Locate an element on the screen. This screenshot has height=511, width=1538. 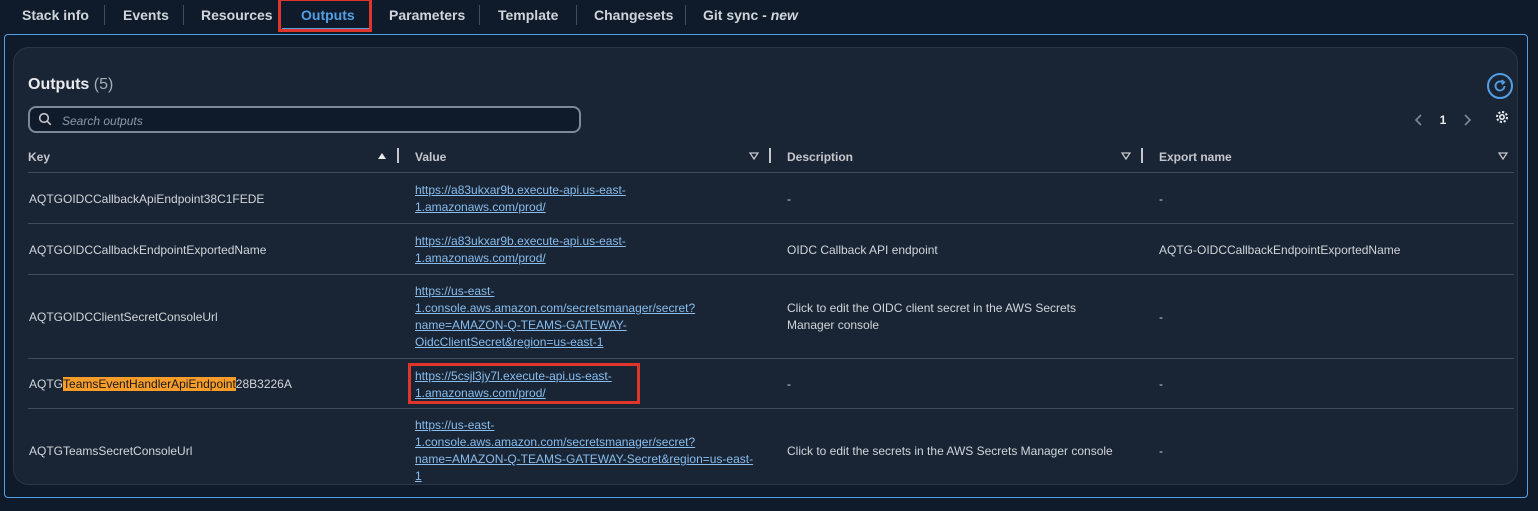
link-line: 1 is located at coordinates (418, 476).